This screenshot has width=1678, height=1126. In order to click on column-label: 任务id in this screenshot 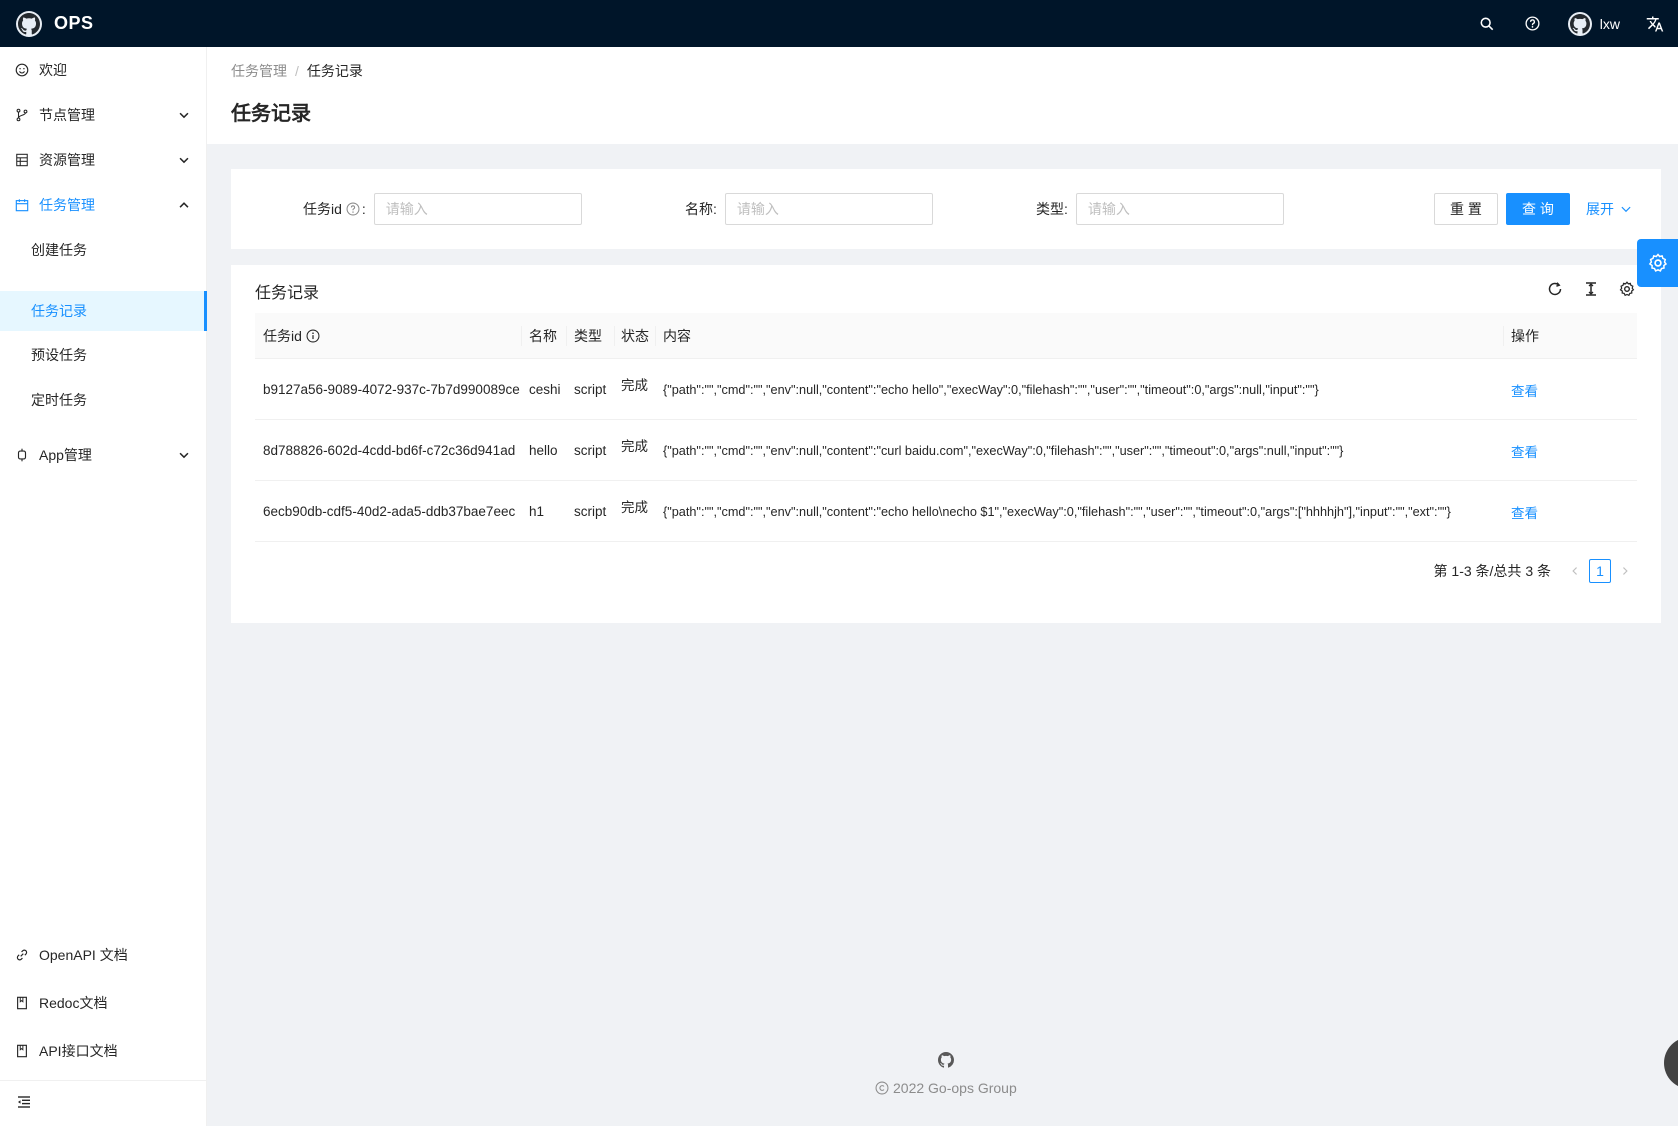, I will do `click(282, 336)`.